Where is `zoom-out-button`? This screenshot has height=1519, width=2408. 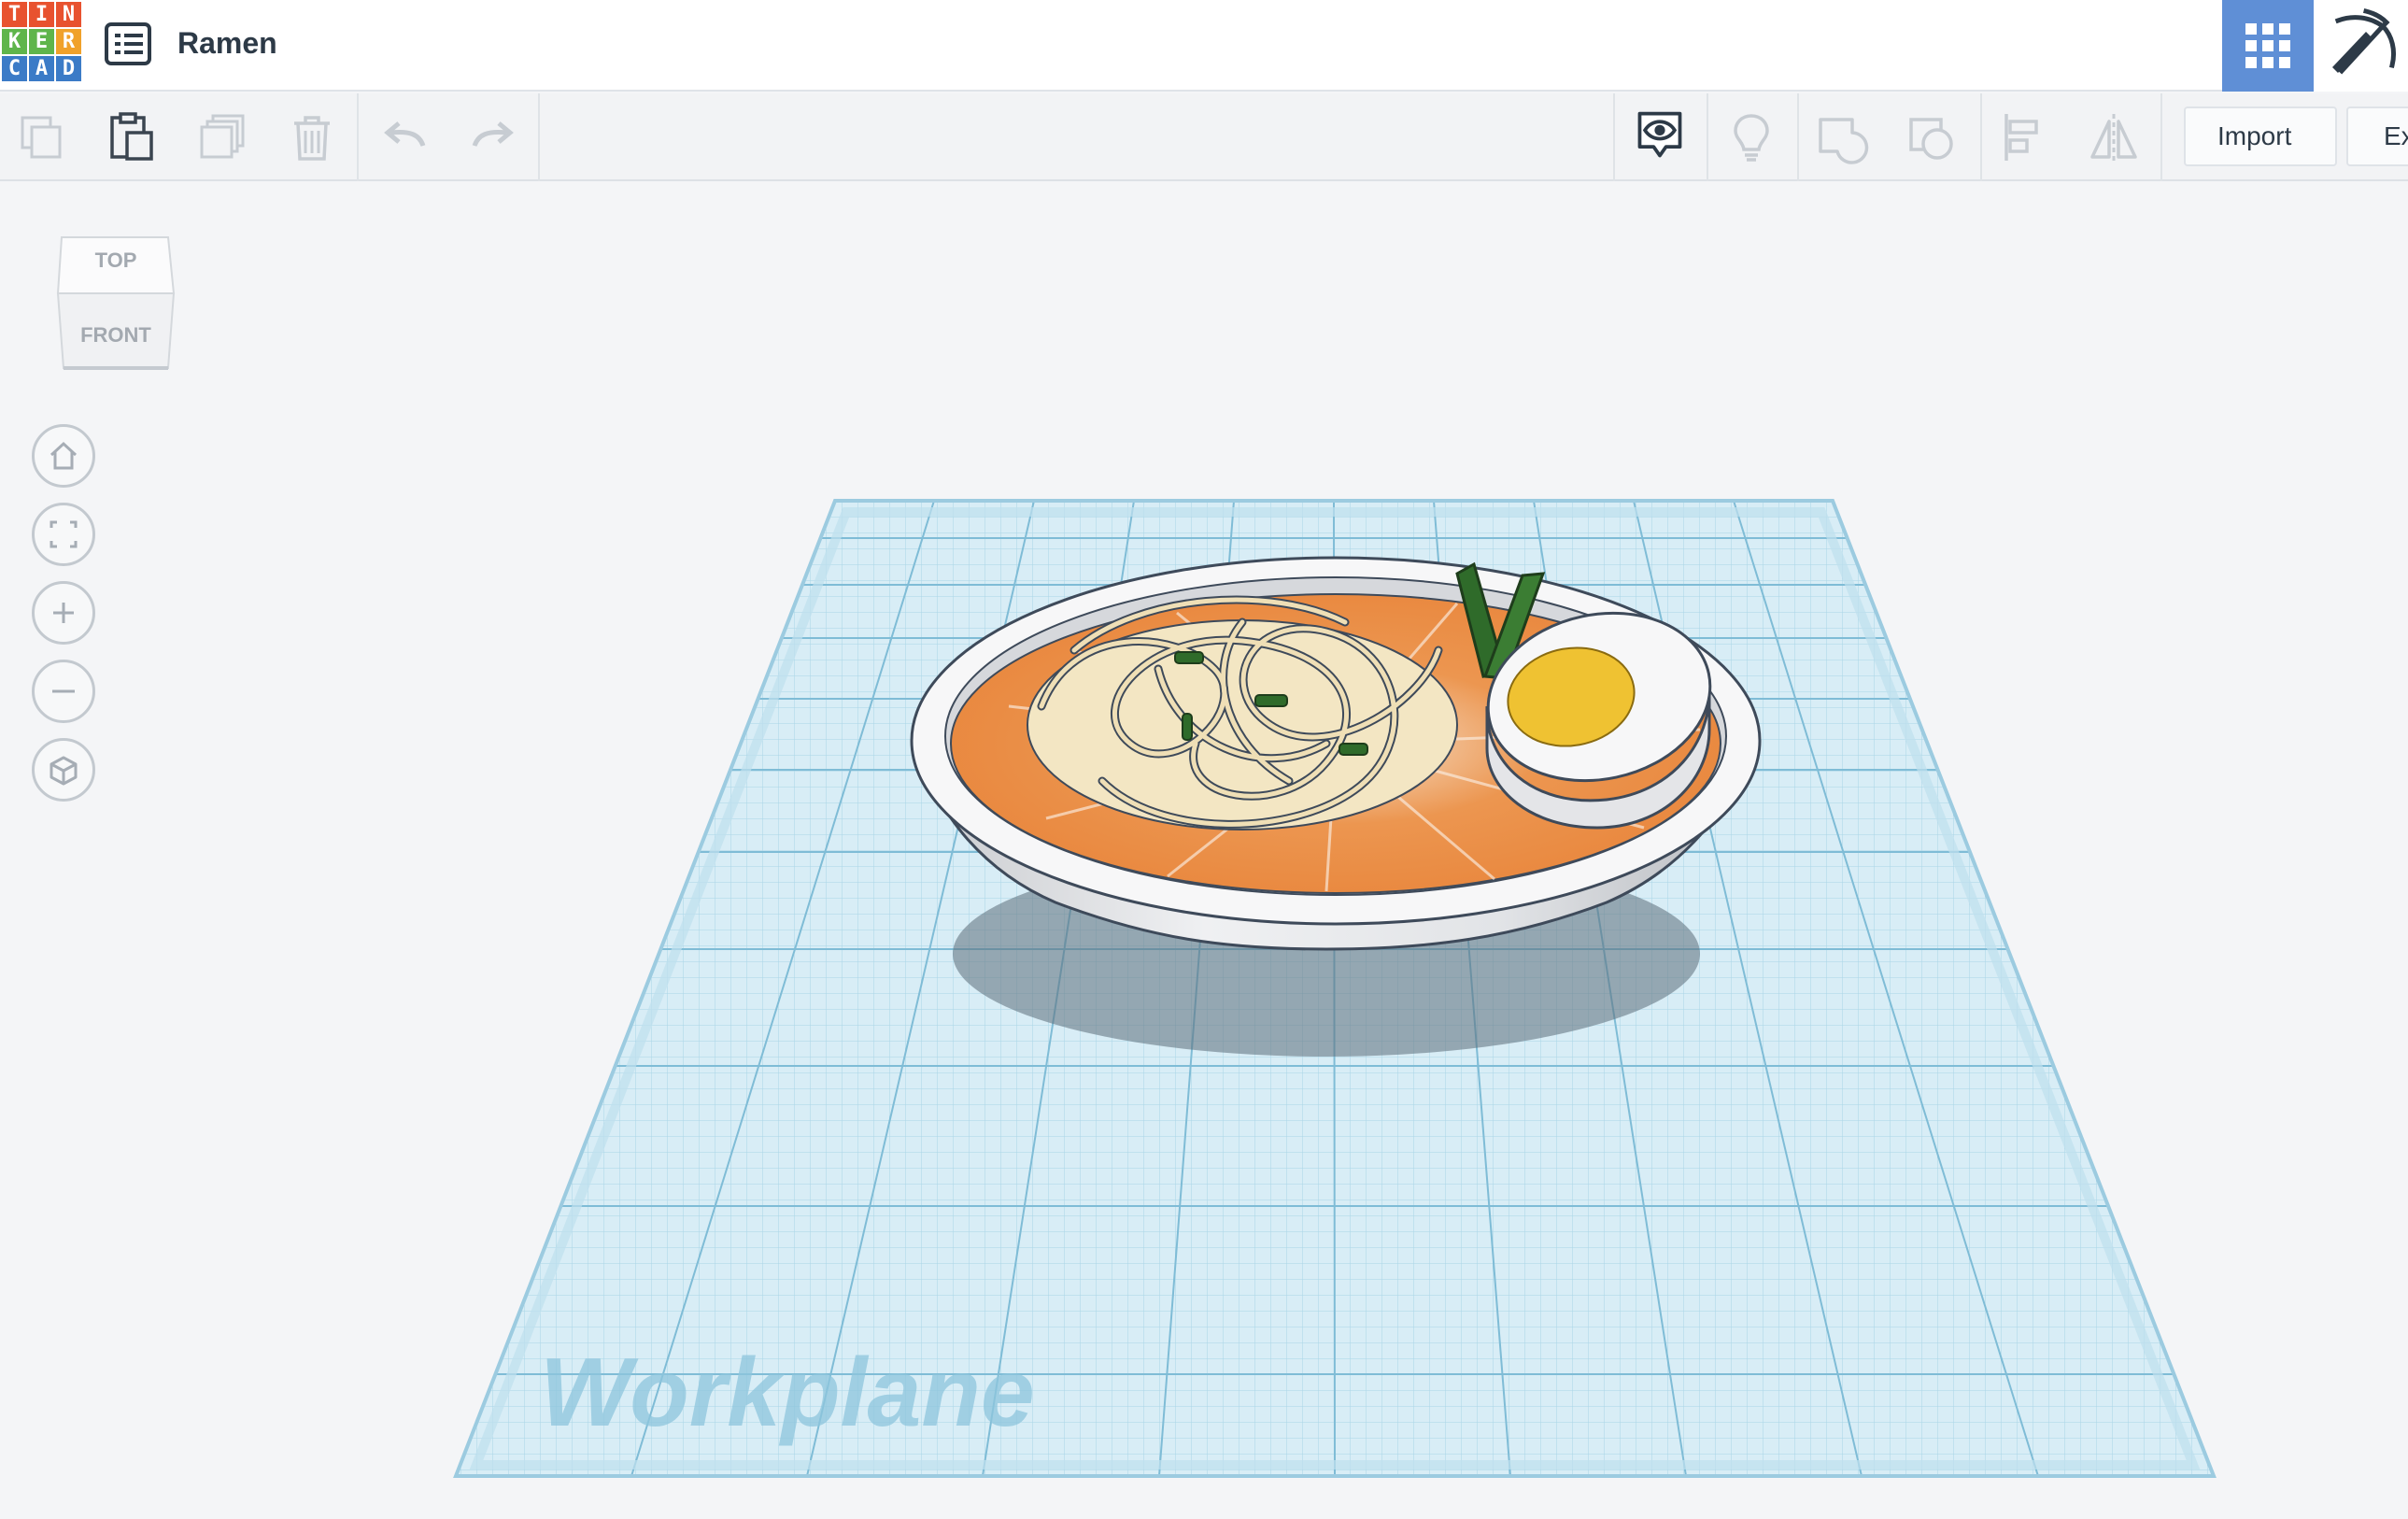 zoom-out-button is located at coordinates (63, 691).